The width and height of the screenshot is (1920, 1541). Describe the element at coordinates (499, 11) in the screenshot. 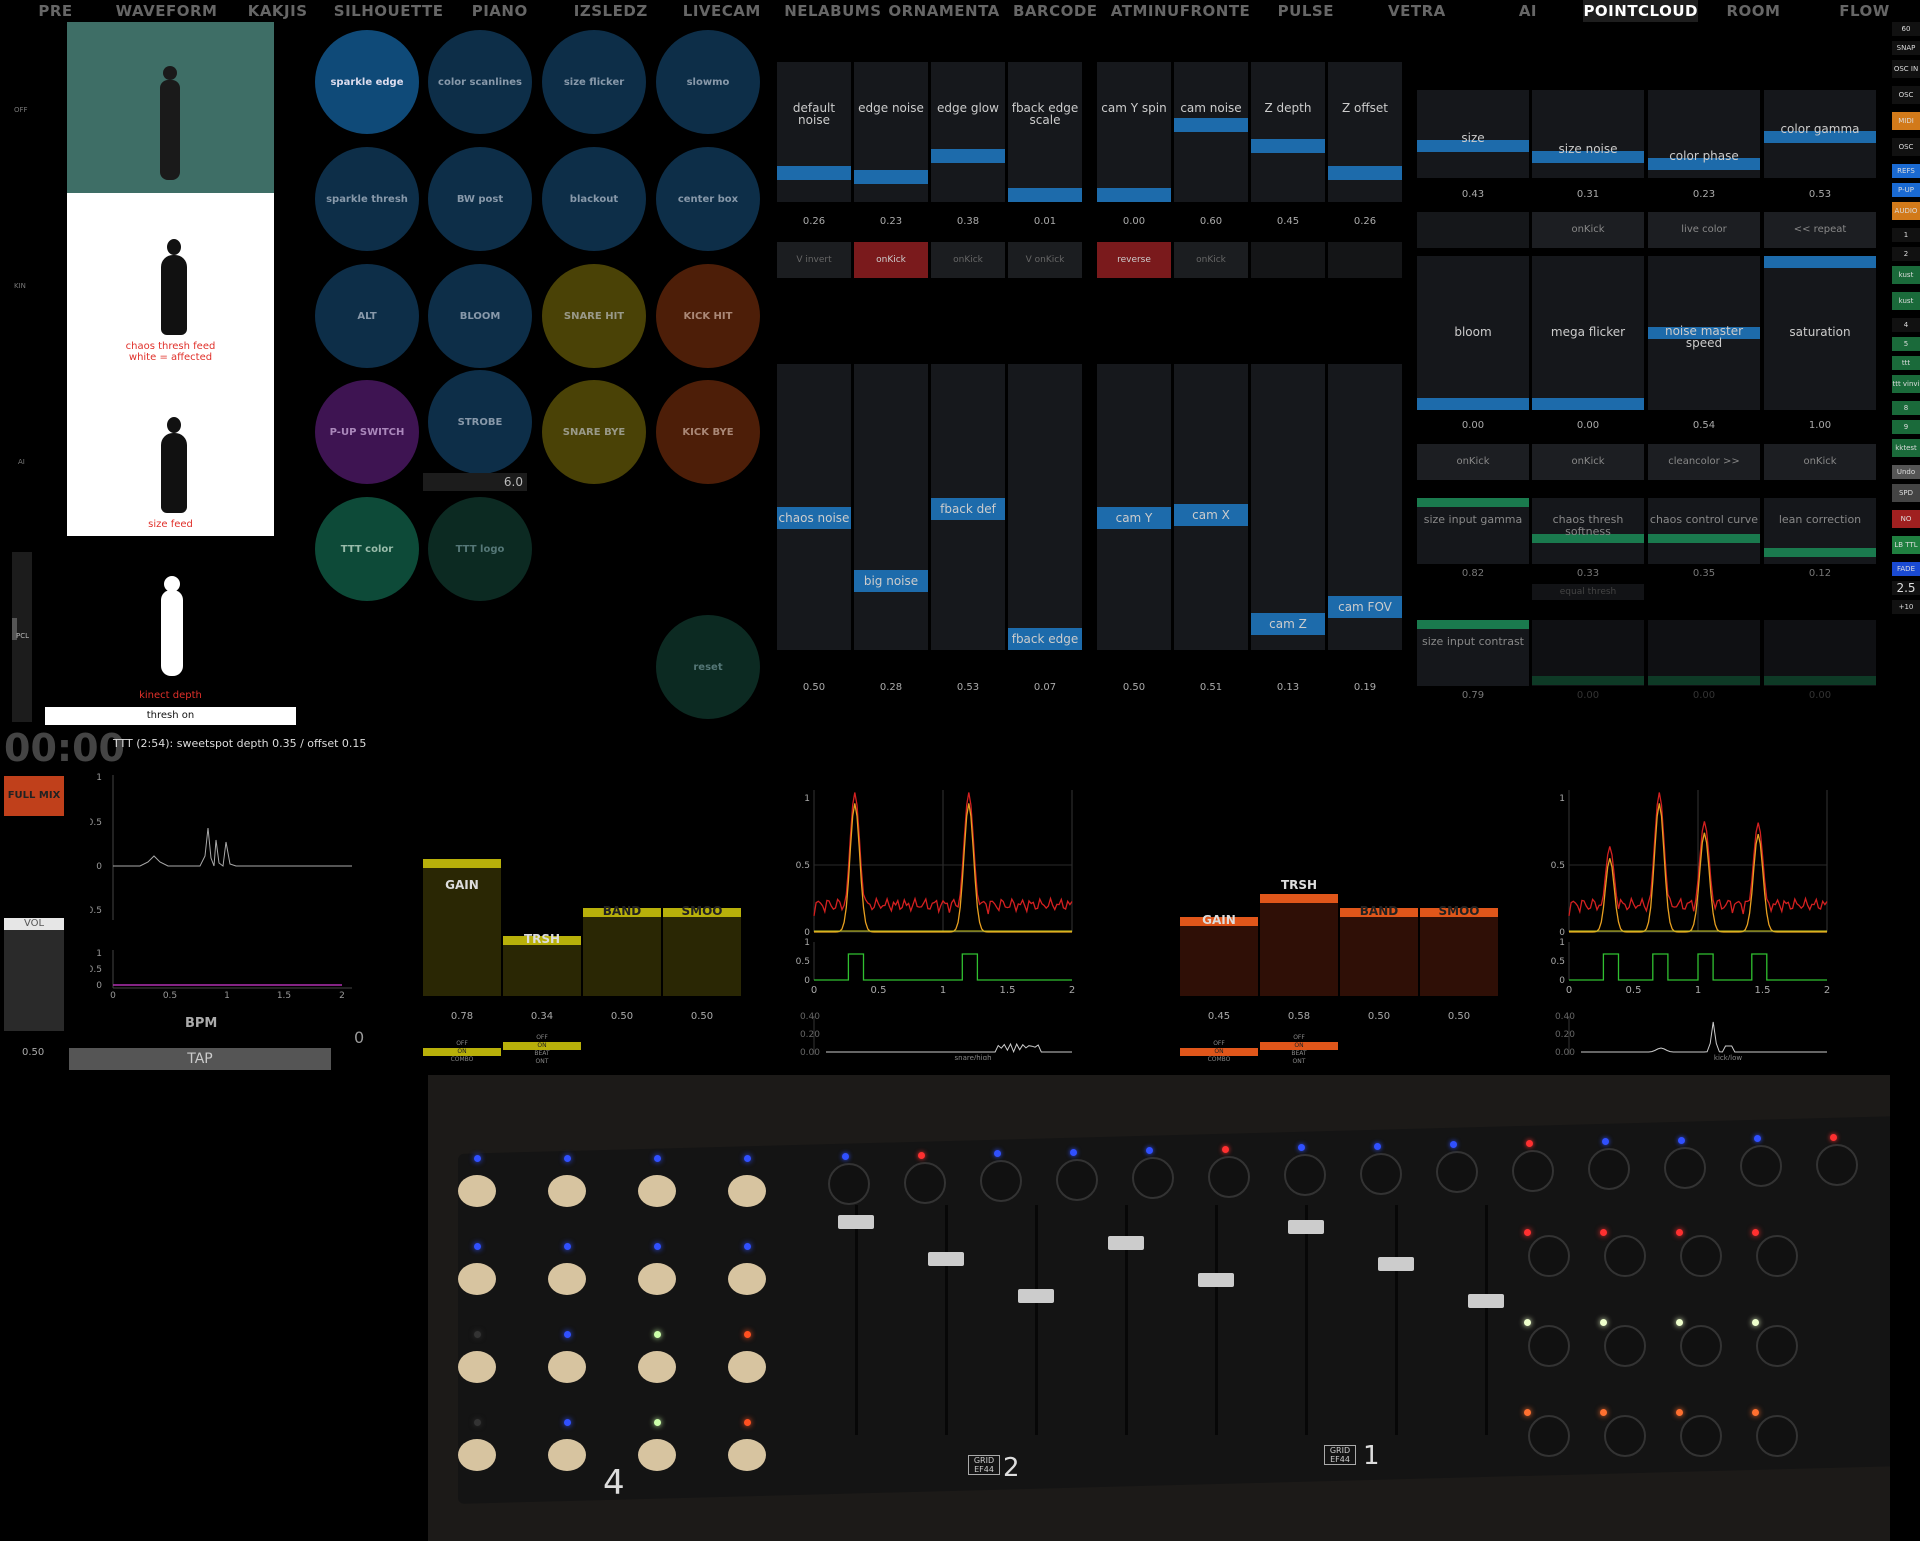

I see `tab-piano: PIANO` at that location.